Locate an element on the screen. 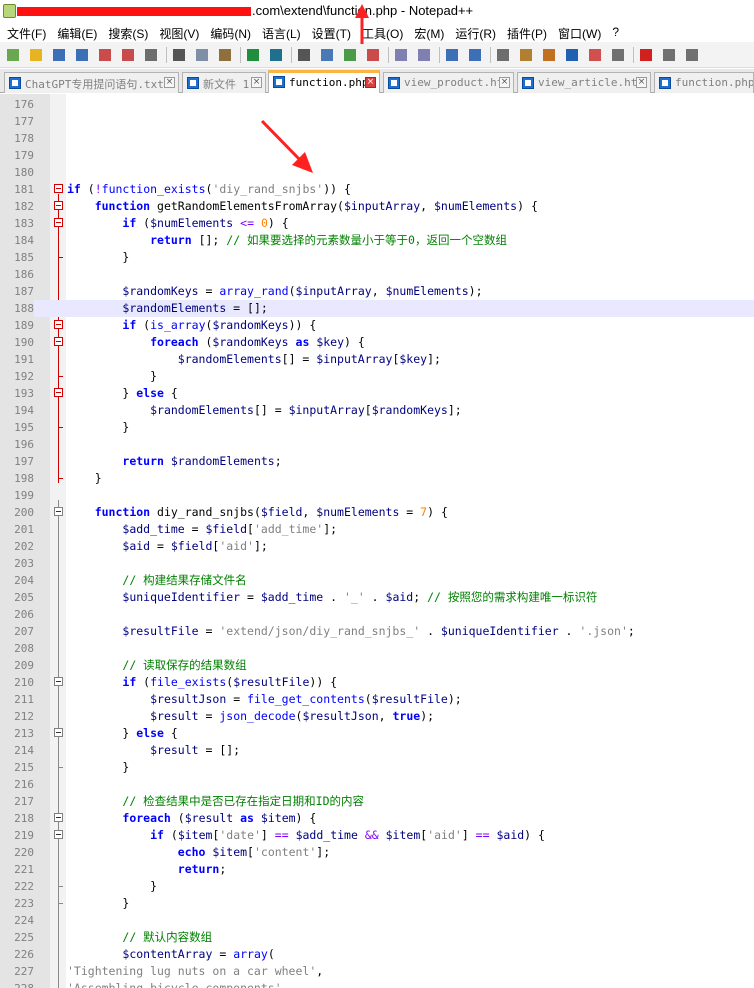 Image resolution: width=754 pixels, height=988 pixels. arrow-up-annotation-icon is located at coordinates (362, 24).